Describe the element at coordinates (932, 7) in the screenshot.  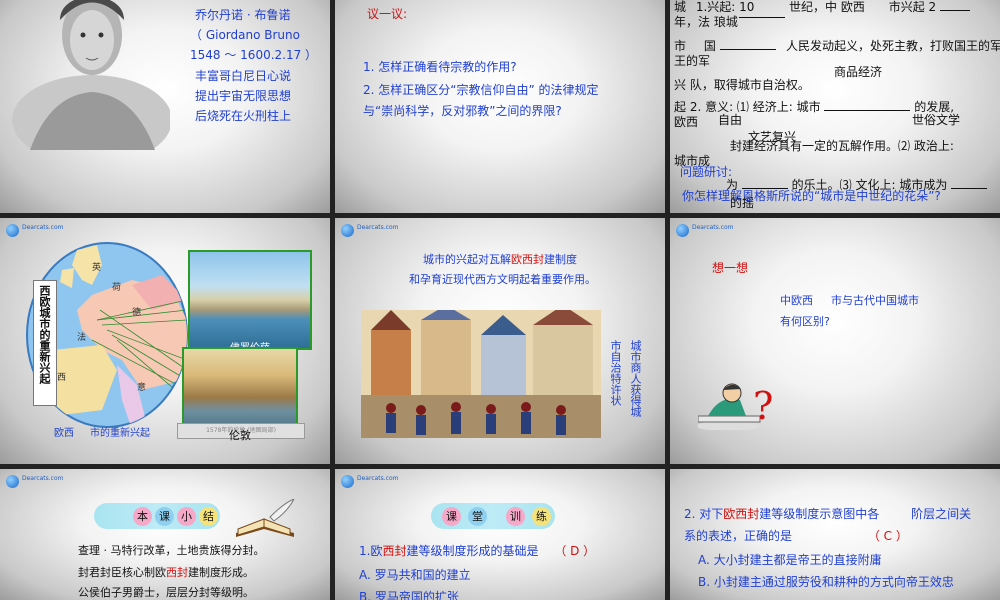
I see `s3-number-2: 2` at that location.